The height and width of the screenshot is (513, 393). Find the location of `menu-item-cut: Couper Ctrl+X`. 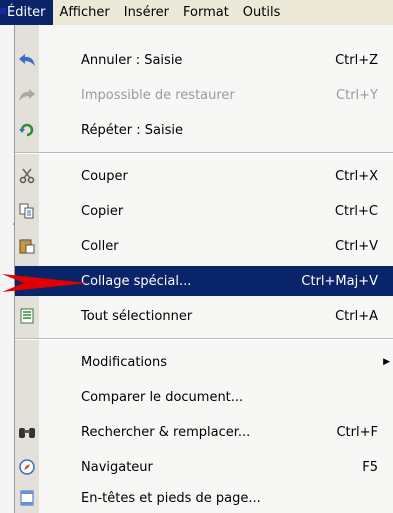

menu-item-cut: Couper Ctrl+X is located at coordinates (204, 176).